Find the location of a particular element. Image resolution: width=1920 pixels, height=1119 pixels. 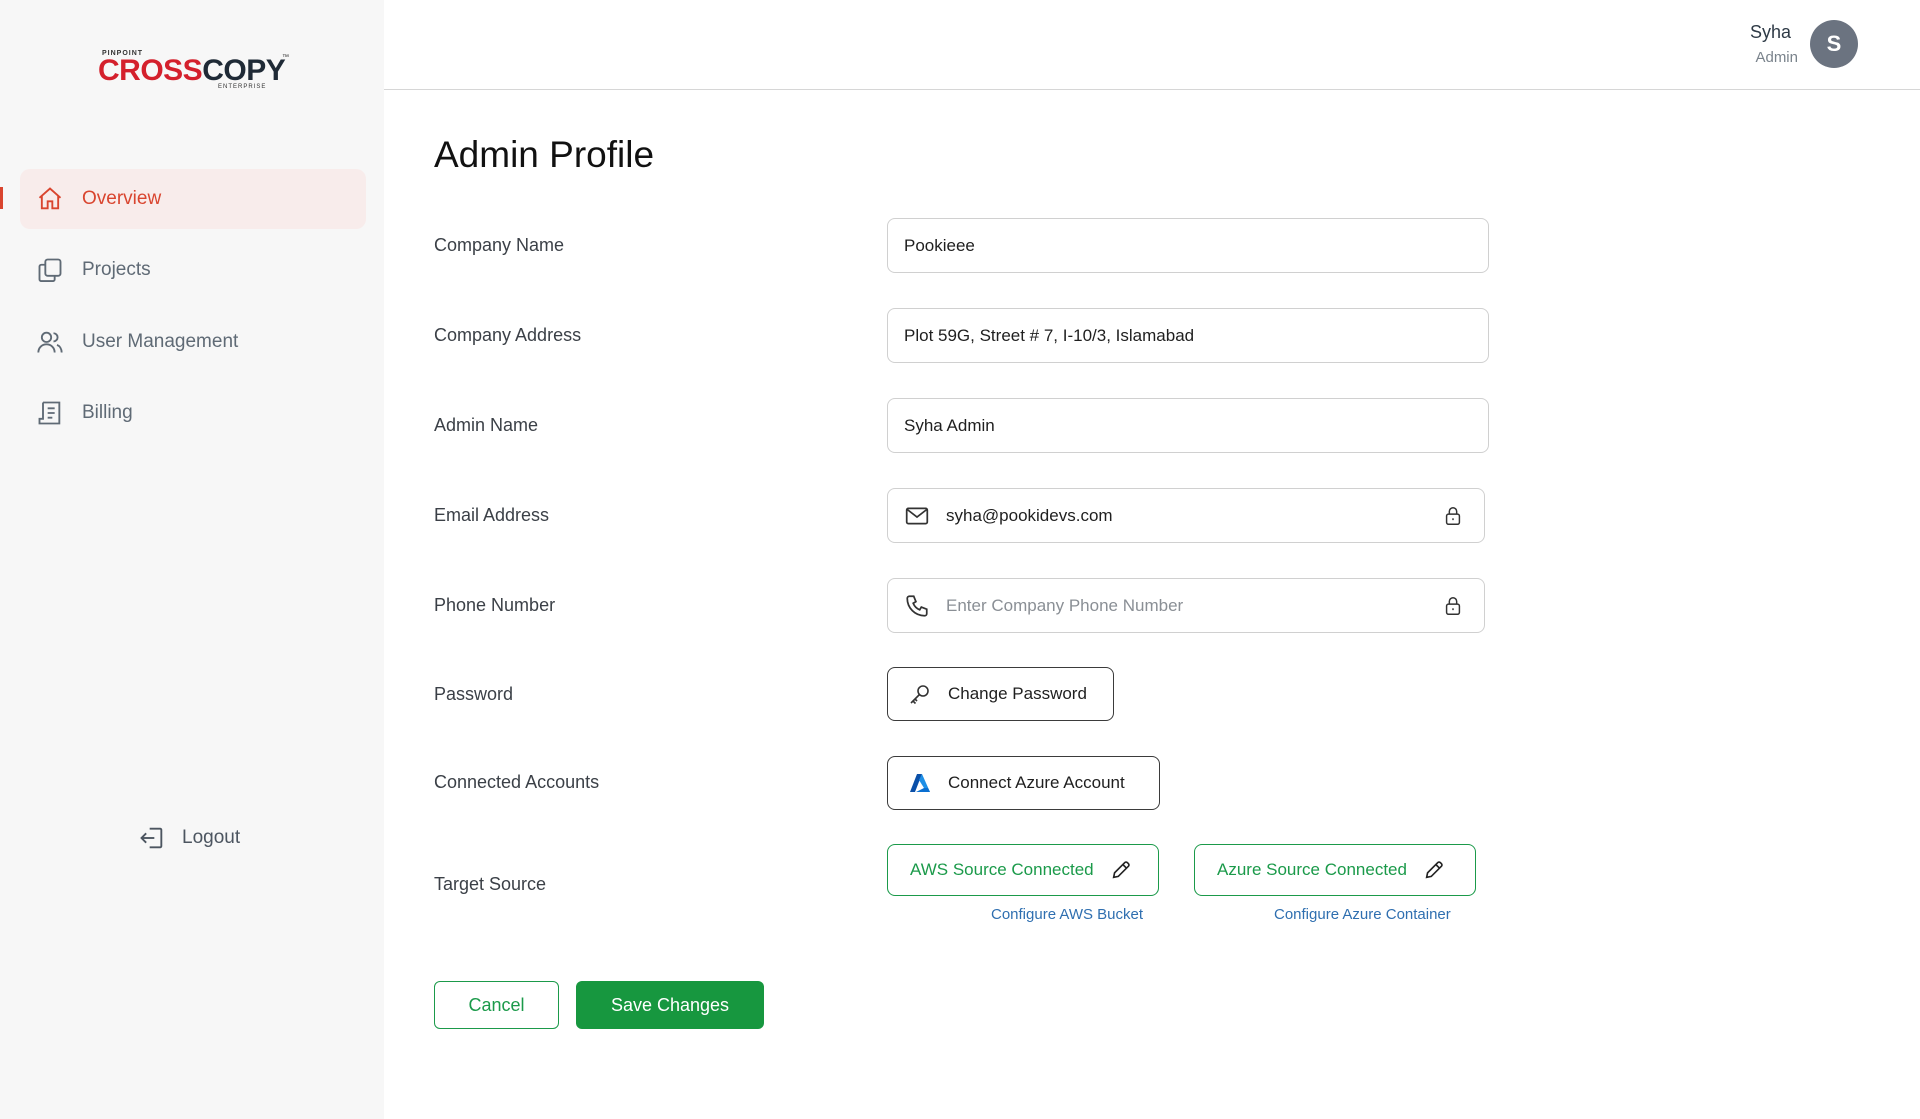

save-changes-button: Save Changes is located at coordinates (670, 1005).